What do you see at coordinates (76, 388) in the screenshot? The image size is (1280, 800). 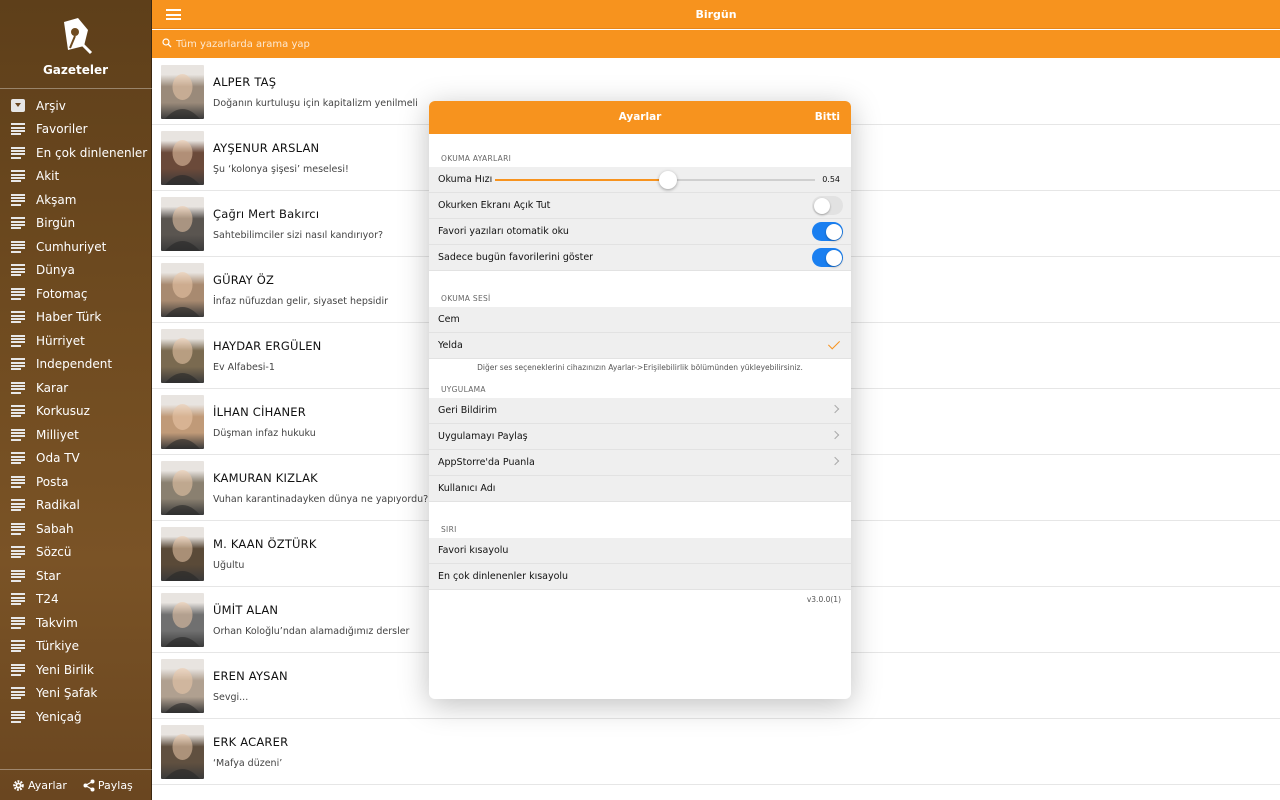 I see `sidebar-item-karar: Karar` at bounding box center [76, 388].